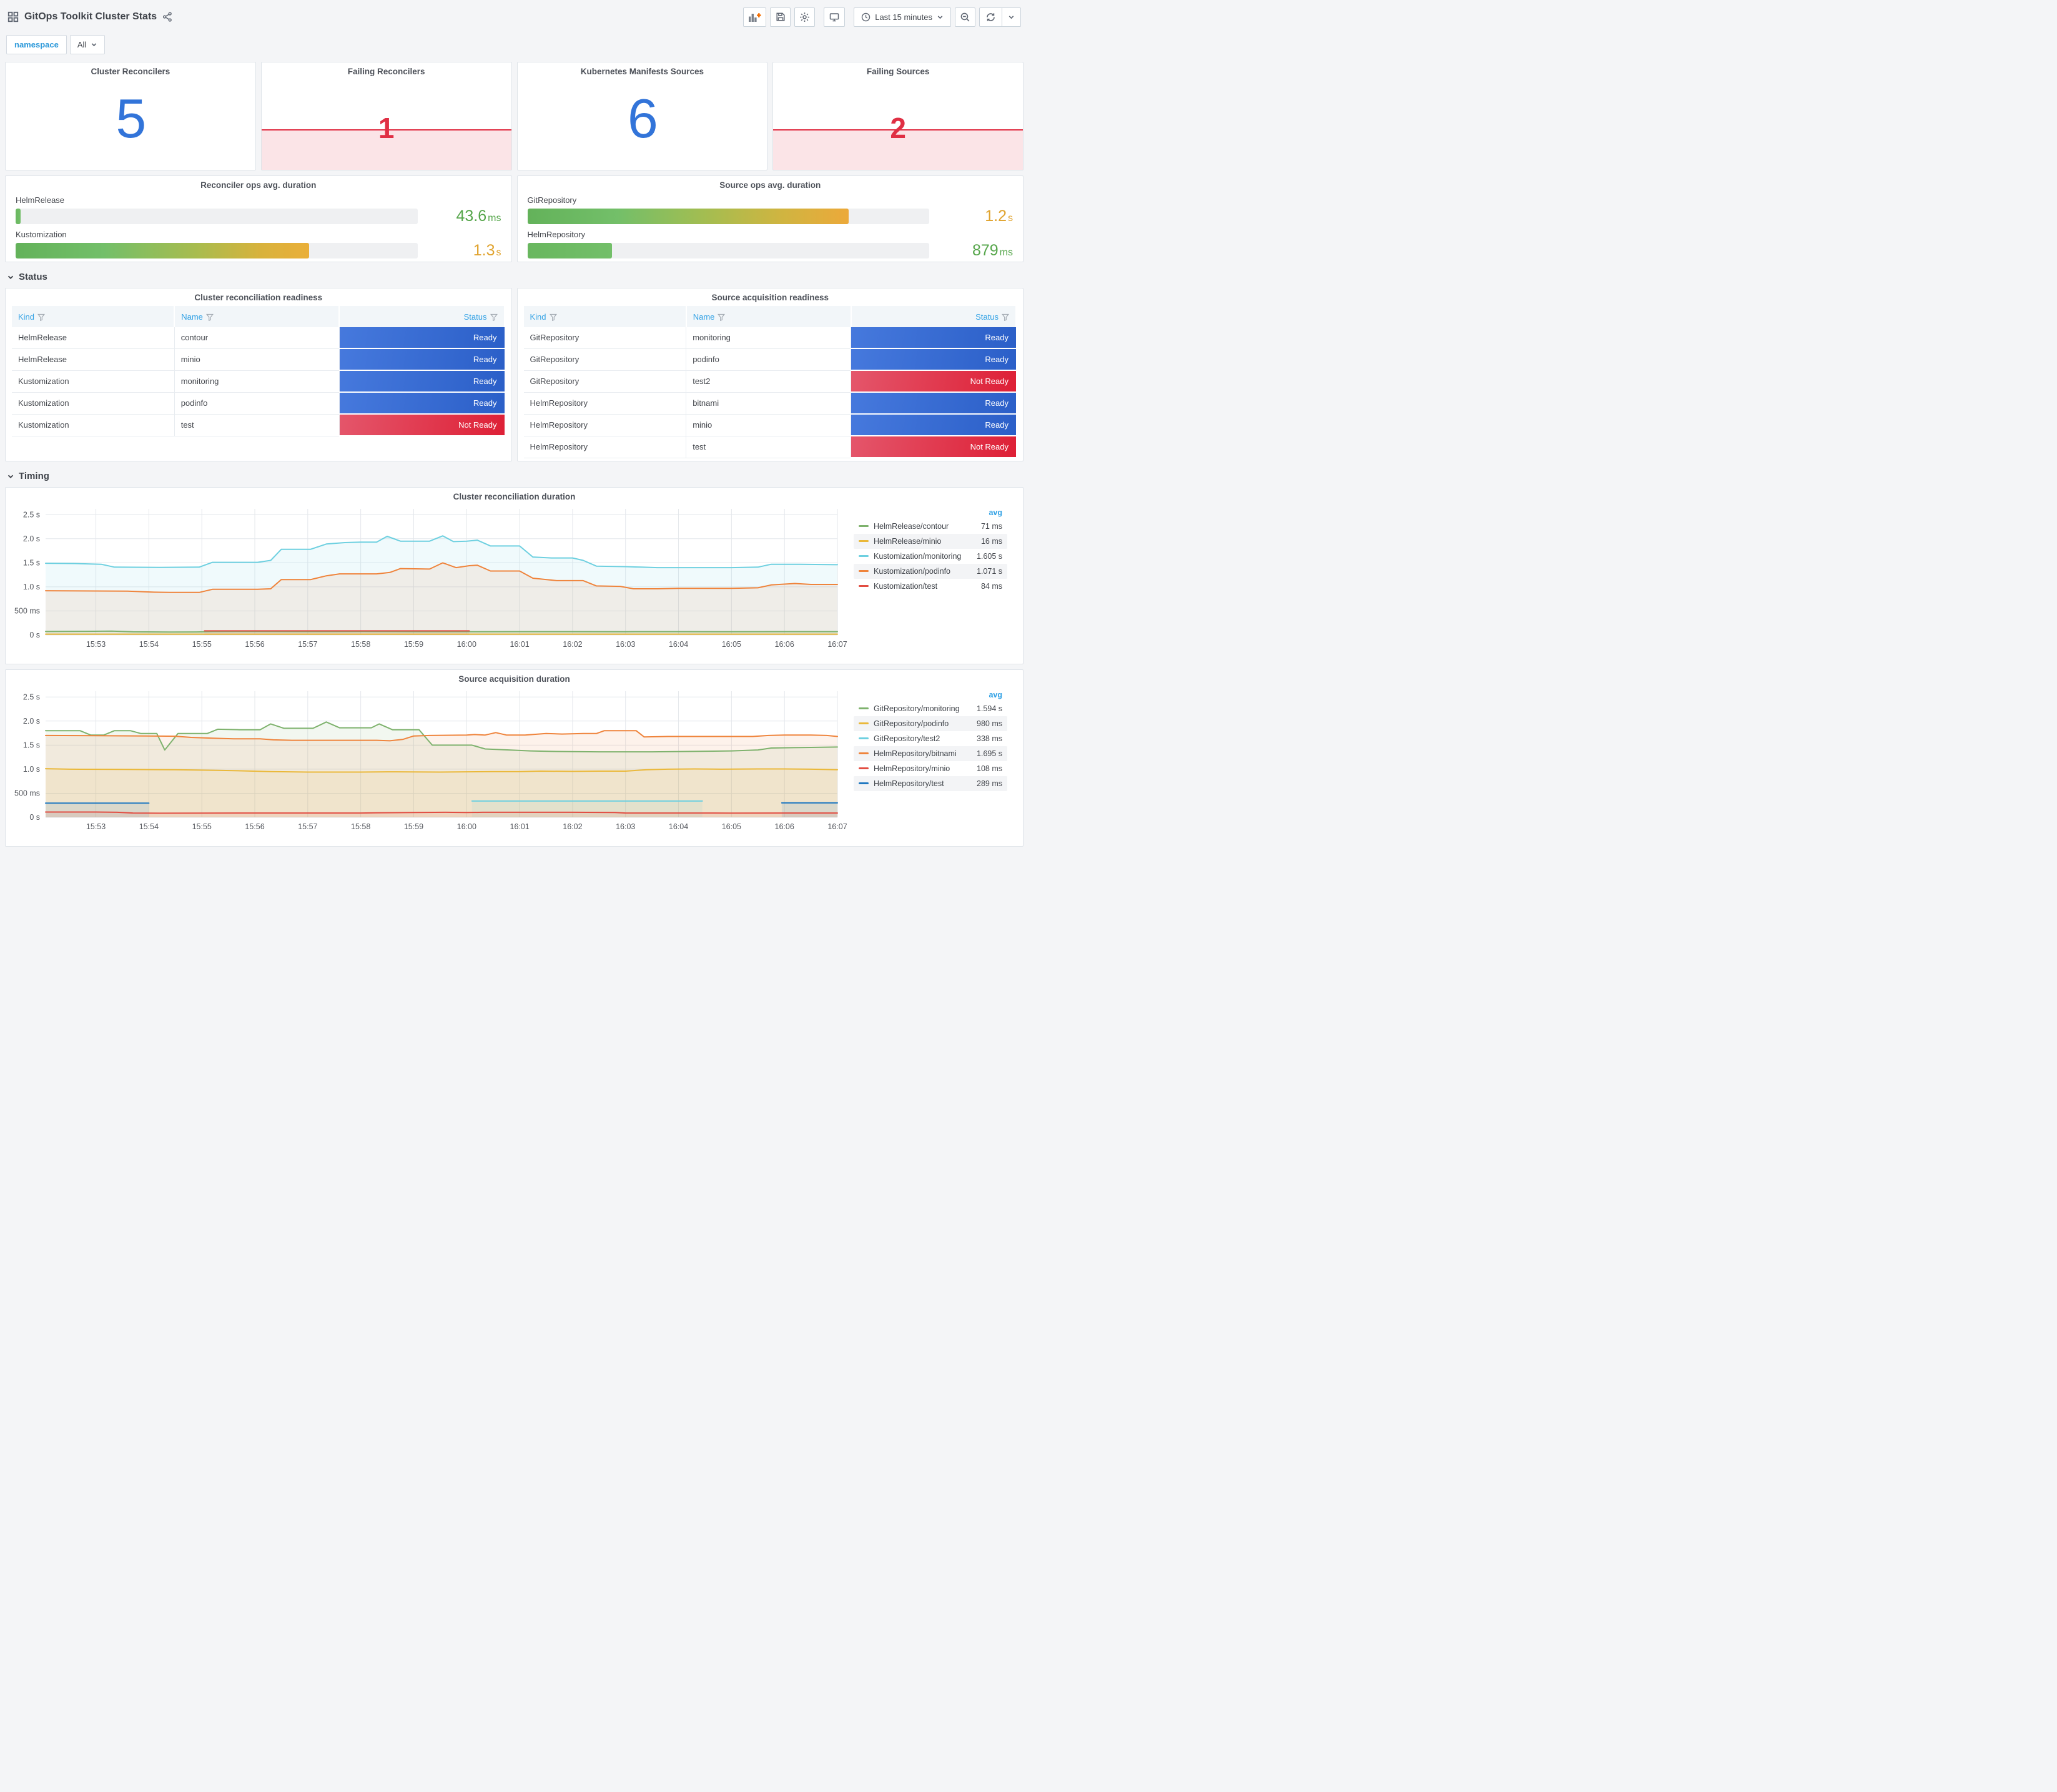  I want to click on table-row: Kustomization test Not Ready, so click(258, 425).